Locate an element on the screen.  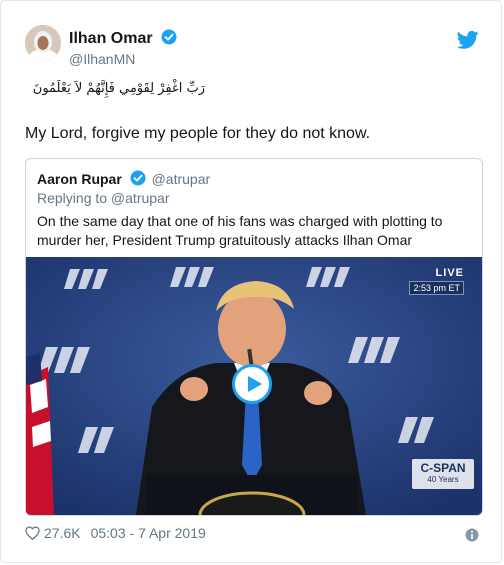
author-handle: @IlhanMN is located at coordinates (102, 59).